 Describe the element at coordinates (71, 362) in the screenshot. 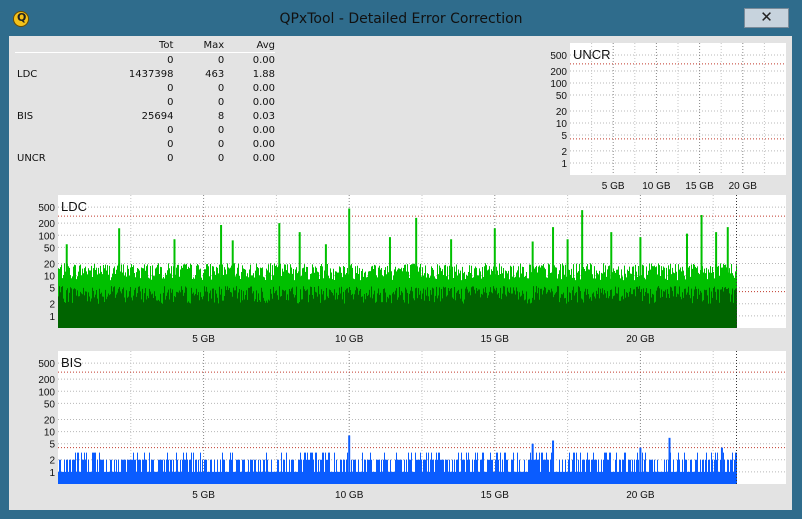

I see `chart-title: BIS` at that location.